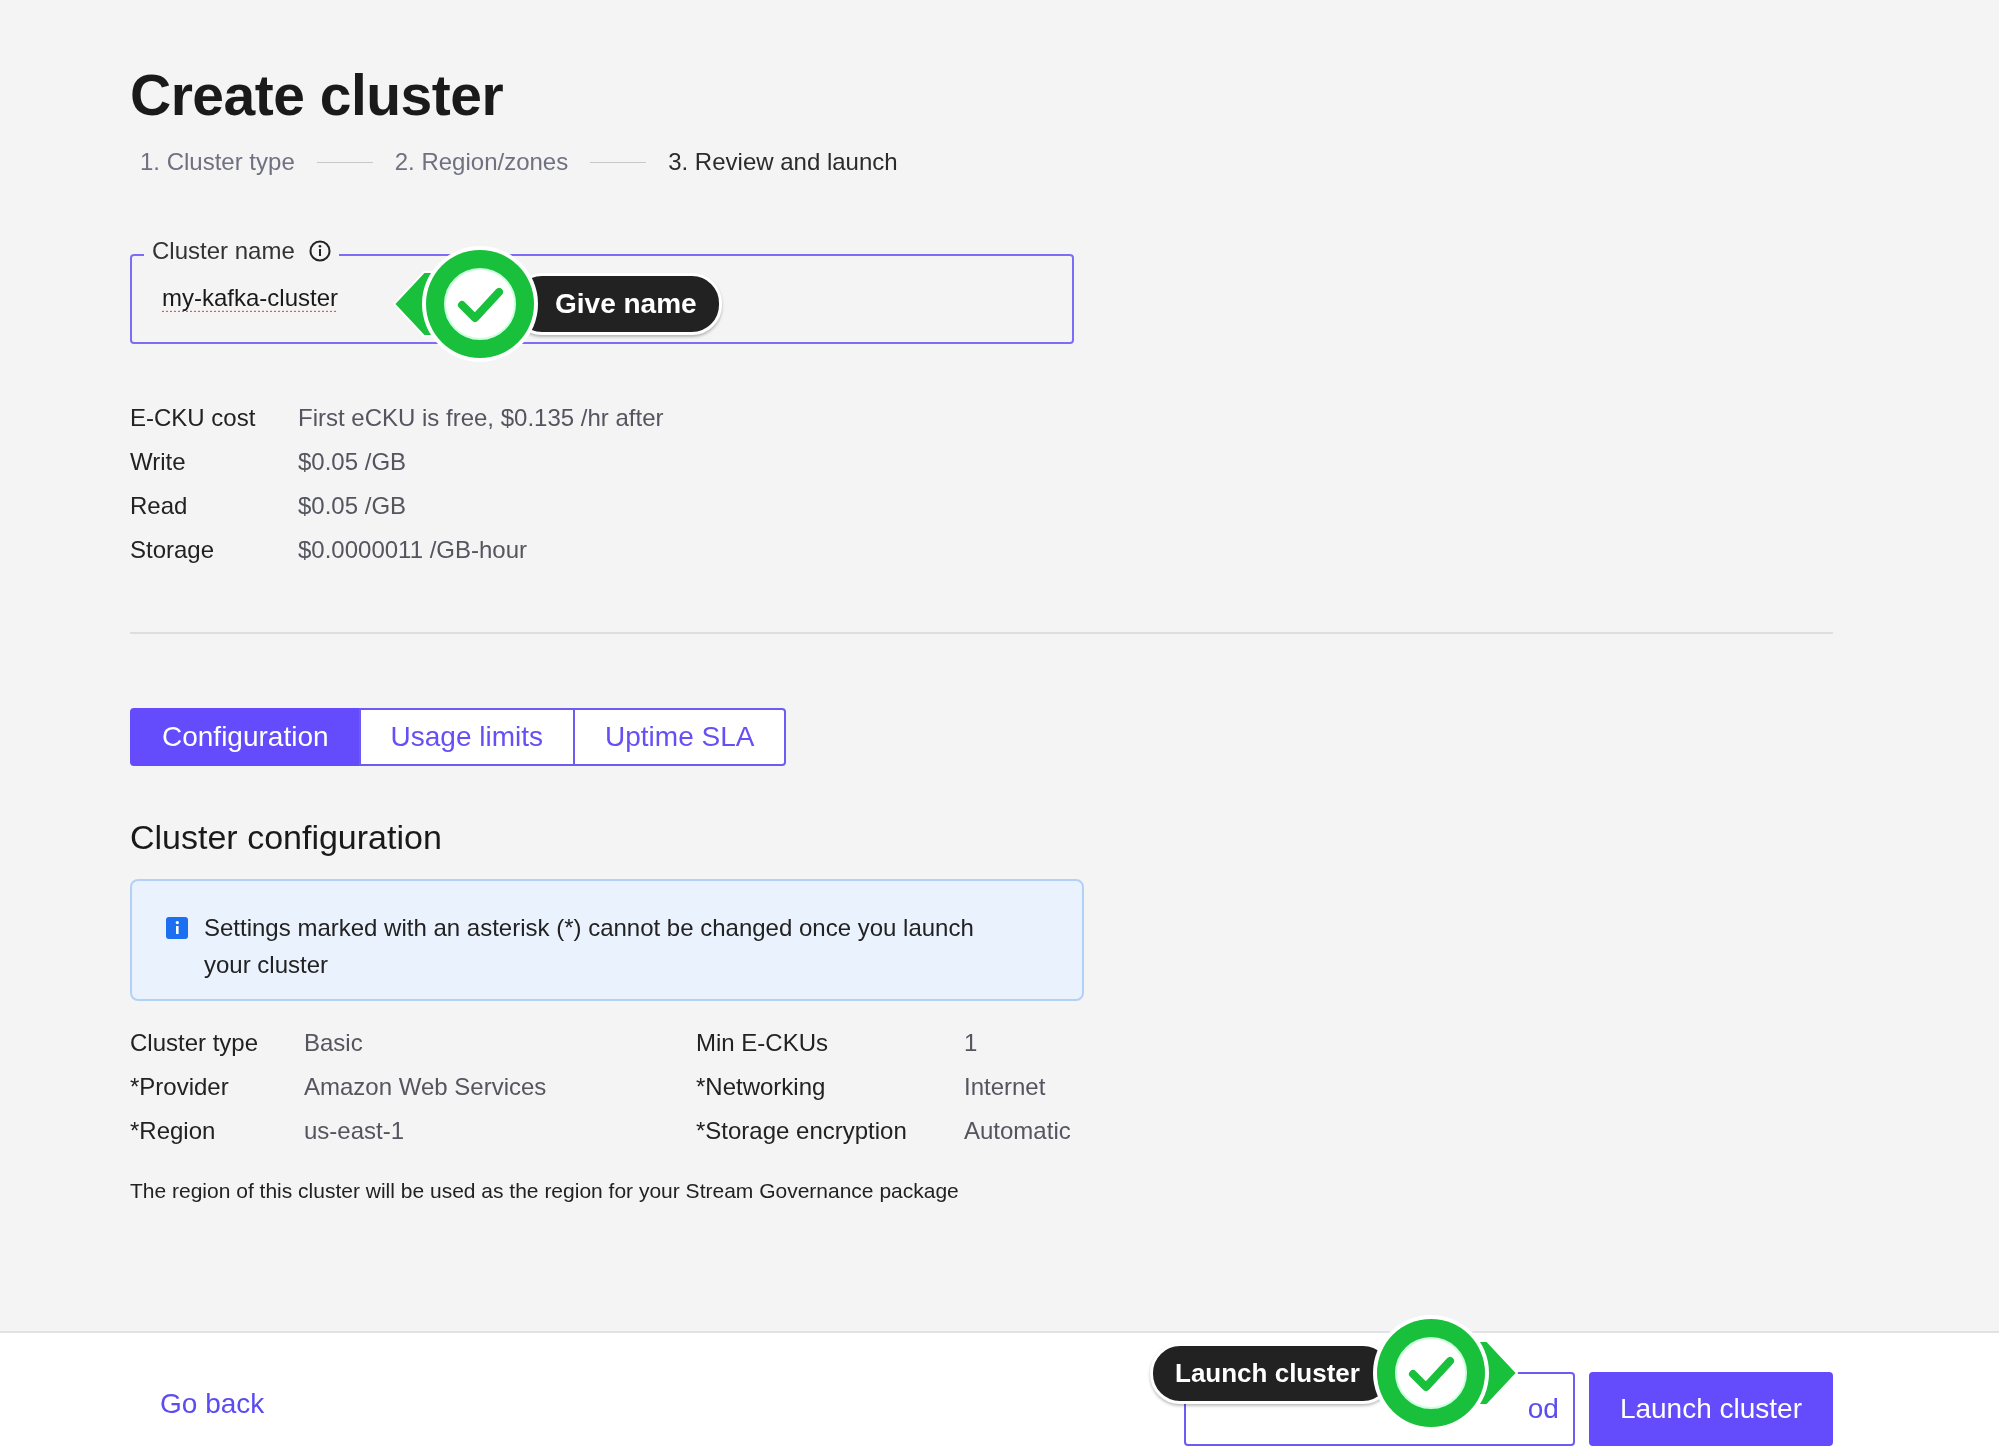 Image resolution: width=1999 pixels, height=1455 pixels. Describe the element at coordinates (413, 550) in the screenshot. I see `price-value: $0.0000011 /GB-hour` at that location.